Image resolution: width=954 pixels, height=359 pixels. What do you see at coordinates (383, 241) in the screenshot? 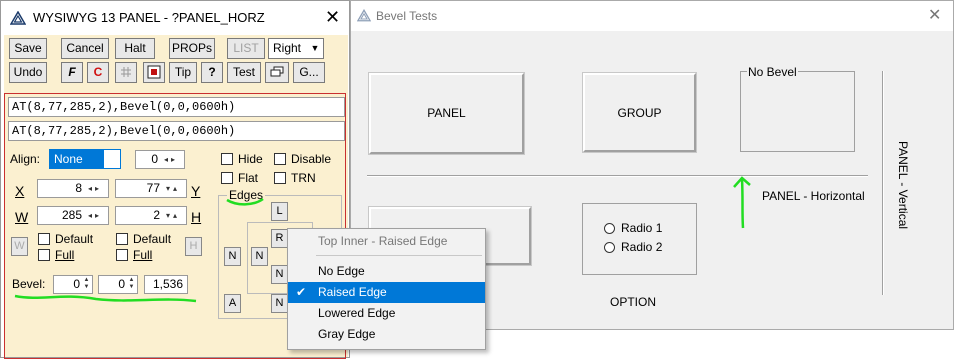
I see `menu-header: Top Inner - Raised Edge` at bounding box center [383, 241].